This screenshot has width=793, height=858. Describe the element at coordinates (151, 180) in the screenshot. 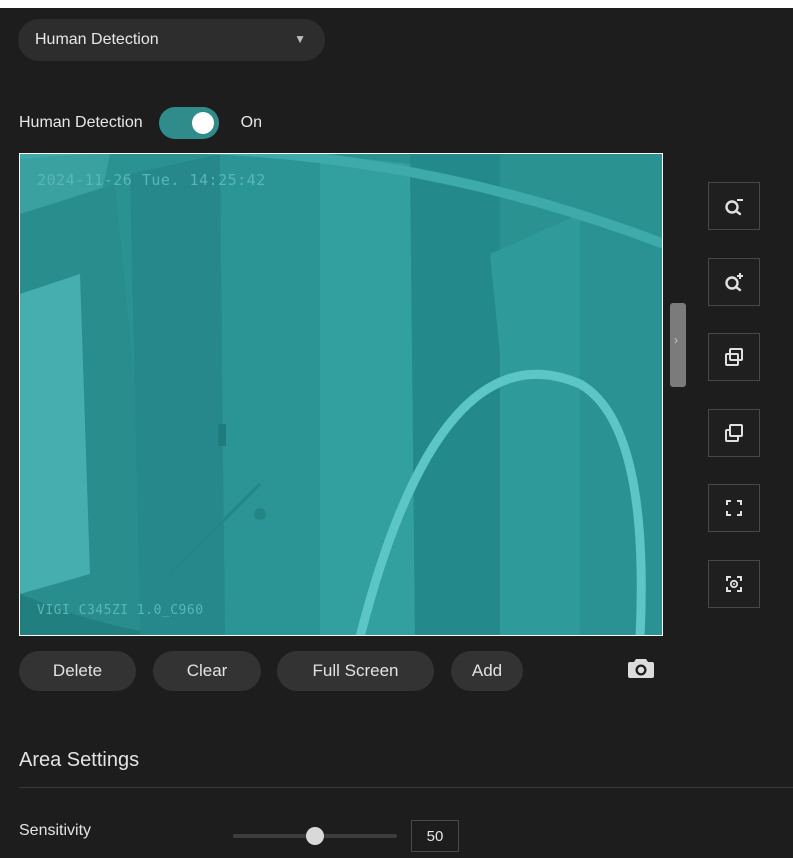

I see `video-timestamp: 2024-11-26 Tue. 14:25:42` at that location.